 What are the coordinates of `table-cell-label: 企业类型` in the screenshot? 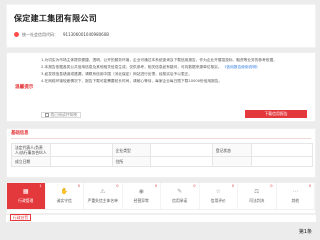 It's located at (131, 150).